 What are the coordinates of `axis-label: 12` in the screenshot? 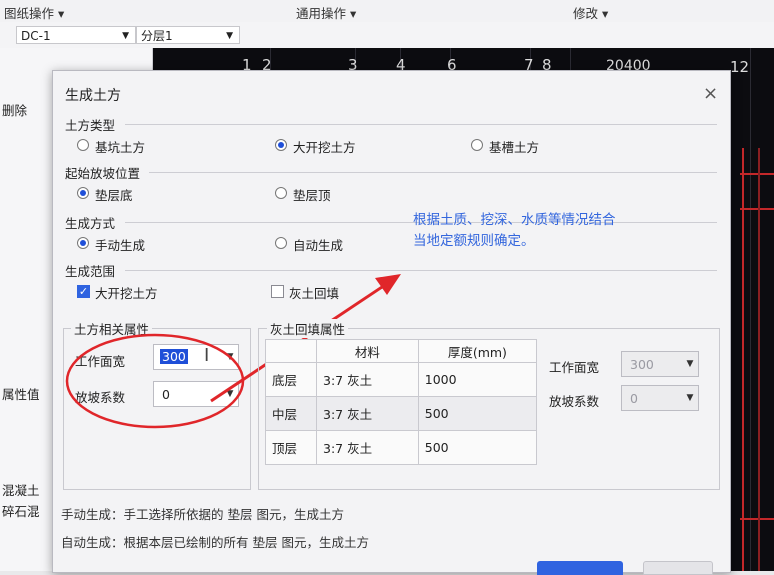 It's located at (740, 67).